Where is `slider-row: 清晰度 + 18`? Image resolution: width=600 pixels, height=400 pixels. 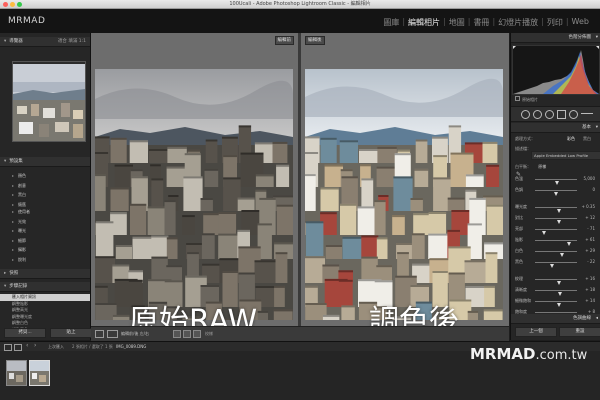
slider-row: 清晰度 + 18 is located at coordinates (555, 291).